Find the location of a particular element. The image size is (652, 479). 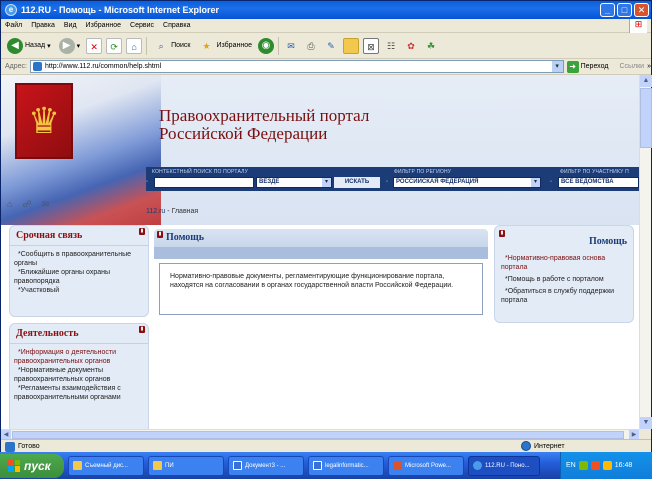

urgent-link-report: *Сообщить в правоохранительные органы is located at coordinates (80, 259).